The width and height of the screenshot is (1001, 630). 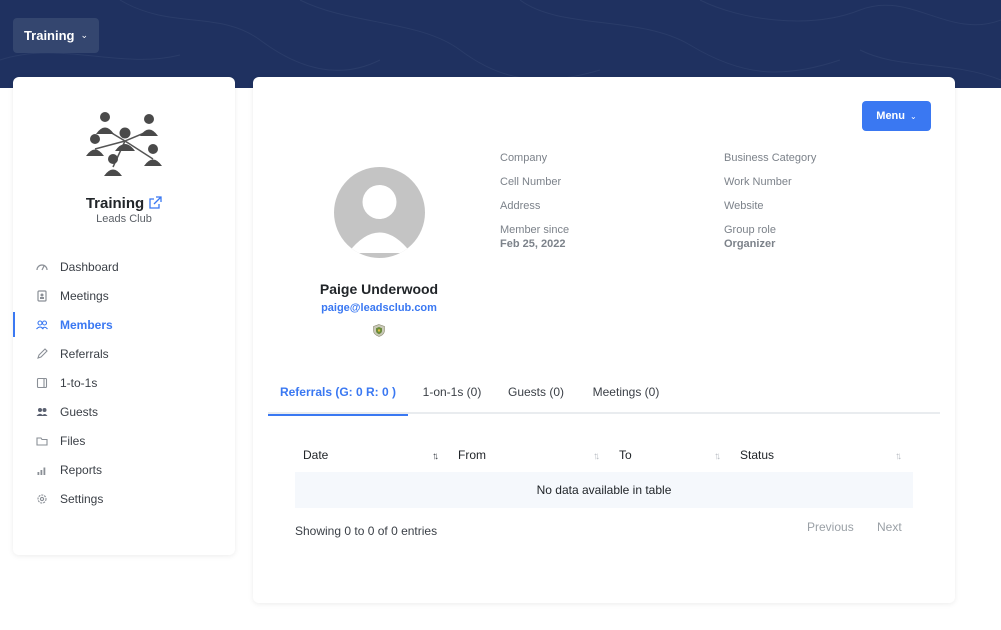 What do you see at coordinates (124, 498) in the screenshot?
I see `sidebar-item-settings: Settings` at bounding box center [124, 498].